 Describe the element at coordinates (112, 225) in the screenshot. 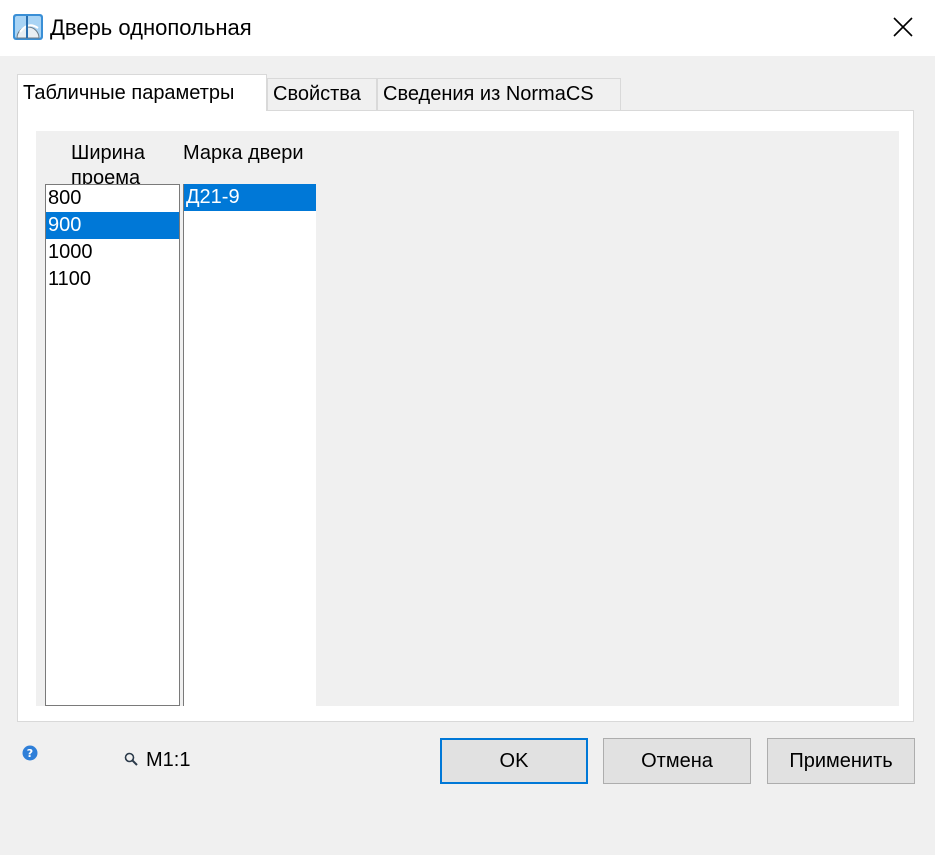

I see `list-item-width-900: 900` at that location.